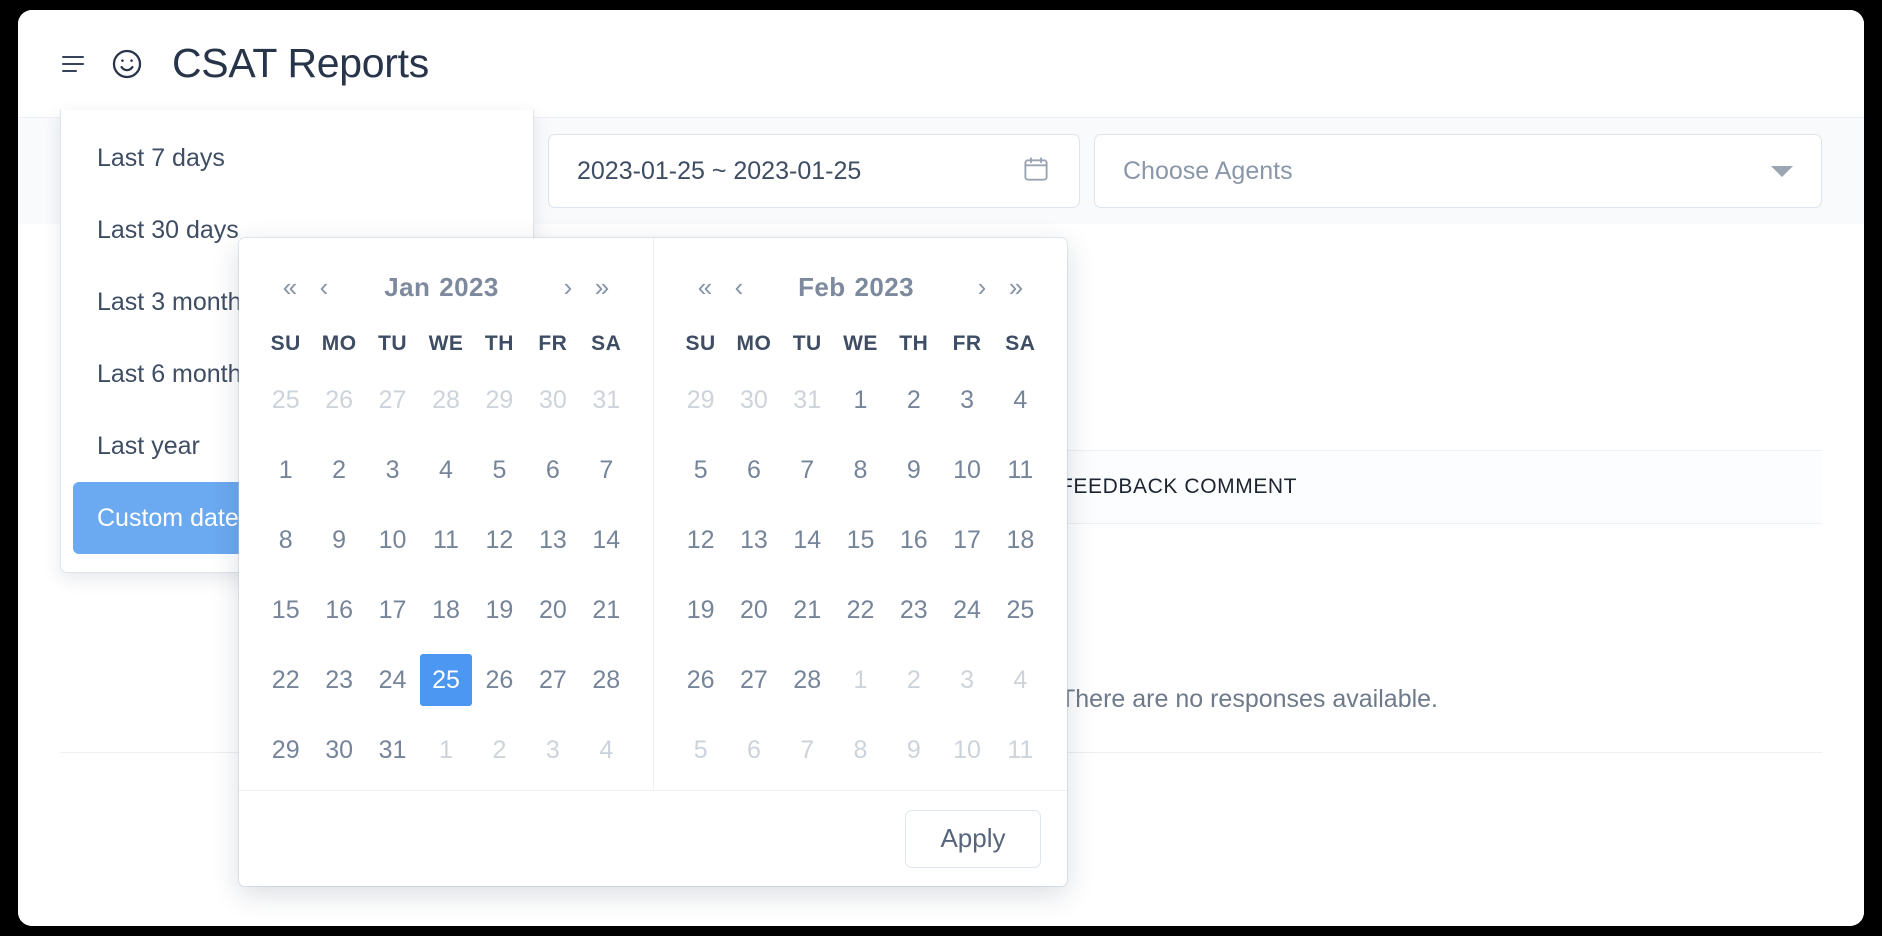 This screenshot has height=936, width=1882. Describe the element at coordinates (297, 158) in the screenshot. I see `option-last-7-days: Last 7 days` at that location.